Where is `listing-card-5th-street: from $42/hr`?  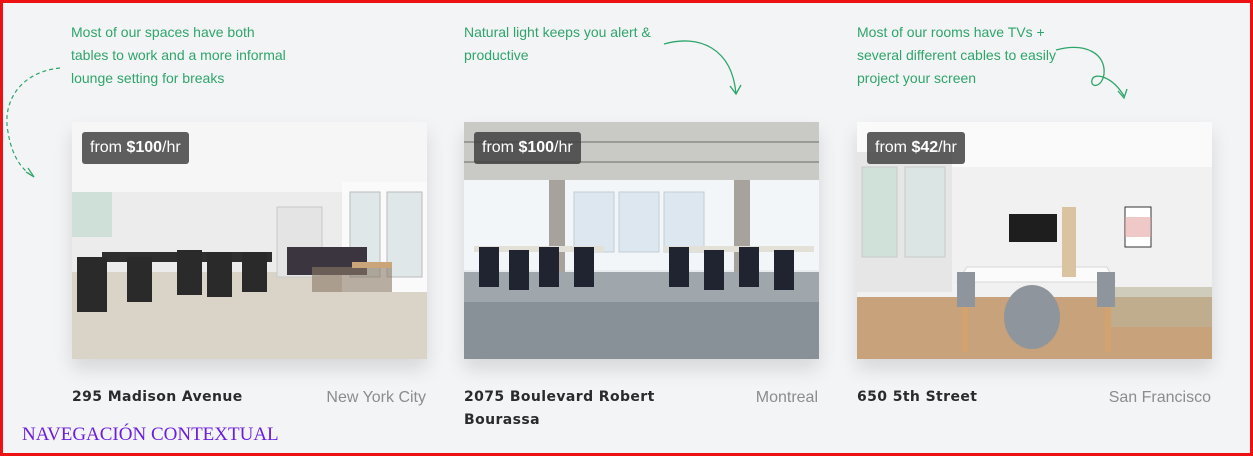
listing-card-5th-street: from $42/hr is located at coordinates (1034, 240).